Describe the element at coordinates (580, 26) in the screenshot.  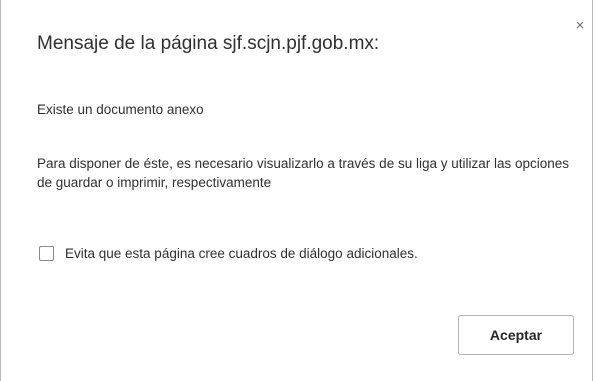
I see `close-icon: ×` at that location.